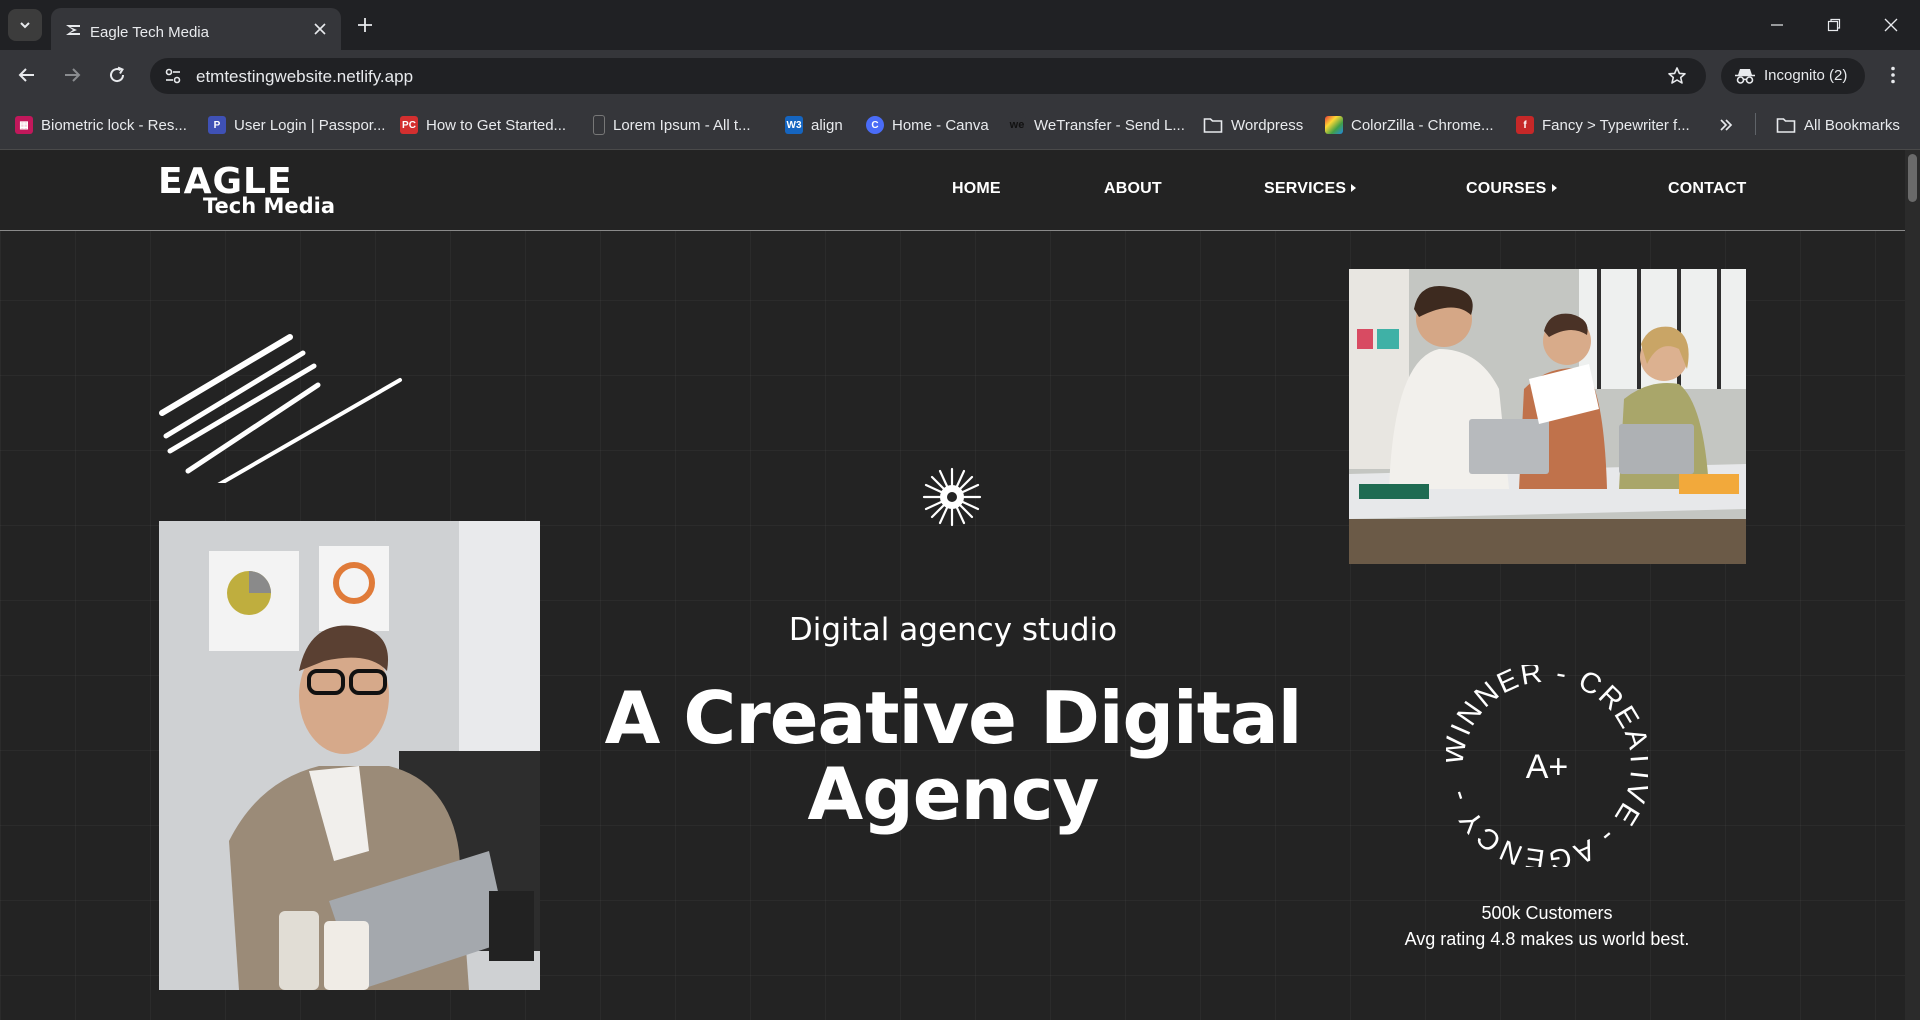  I want to click on back-button, so click(27, 75).